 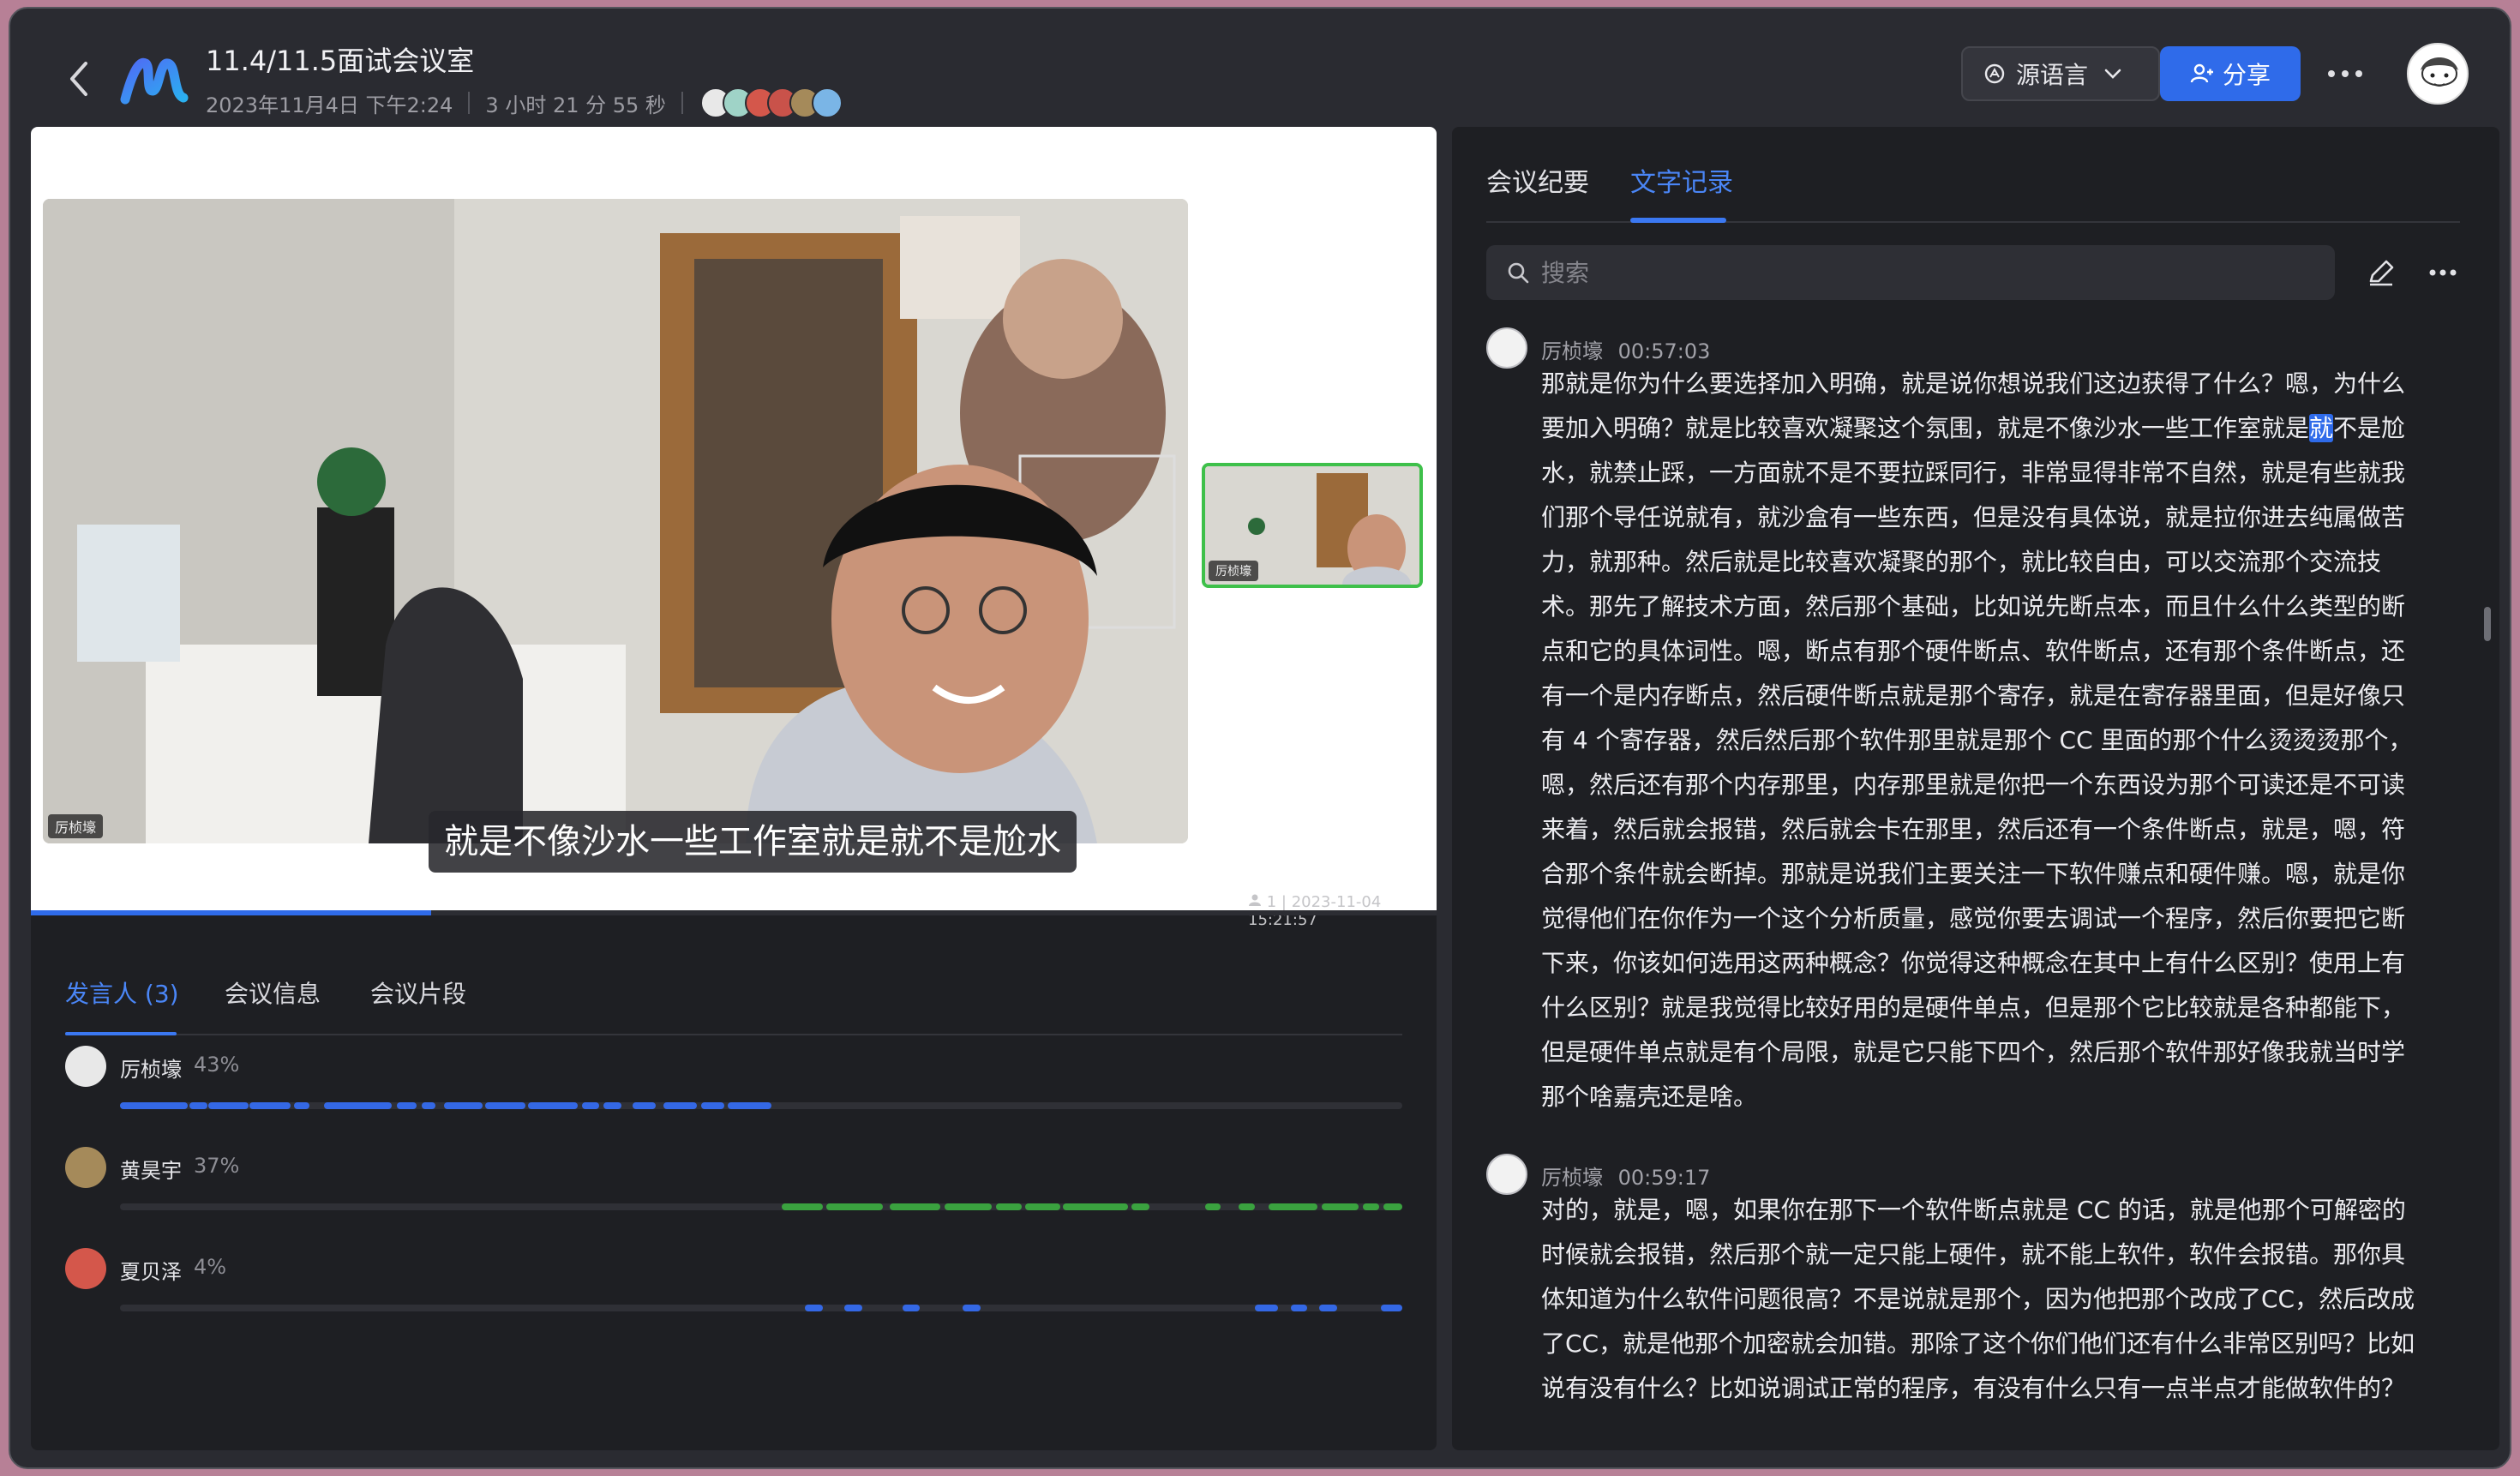 I want to click on divider, so click(x=682, y=103).